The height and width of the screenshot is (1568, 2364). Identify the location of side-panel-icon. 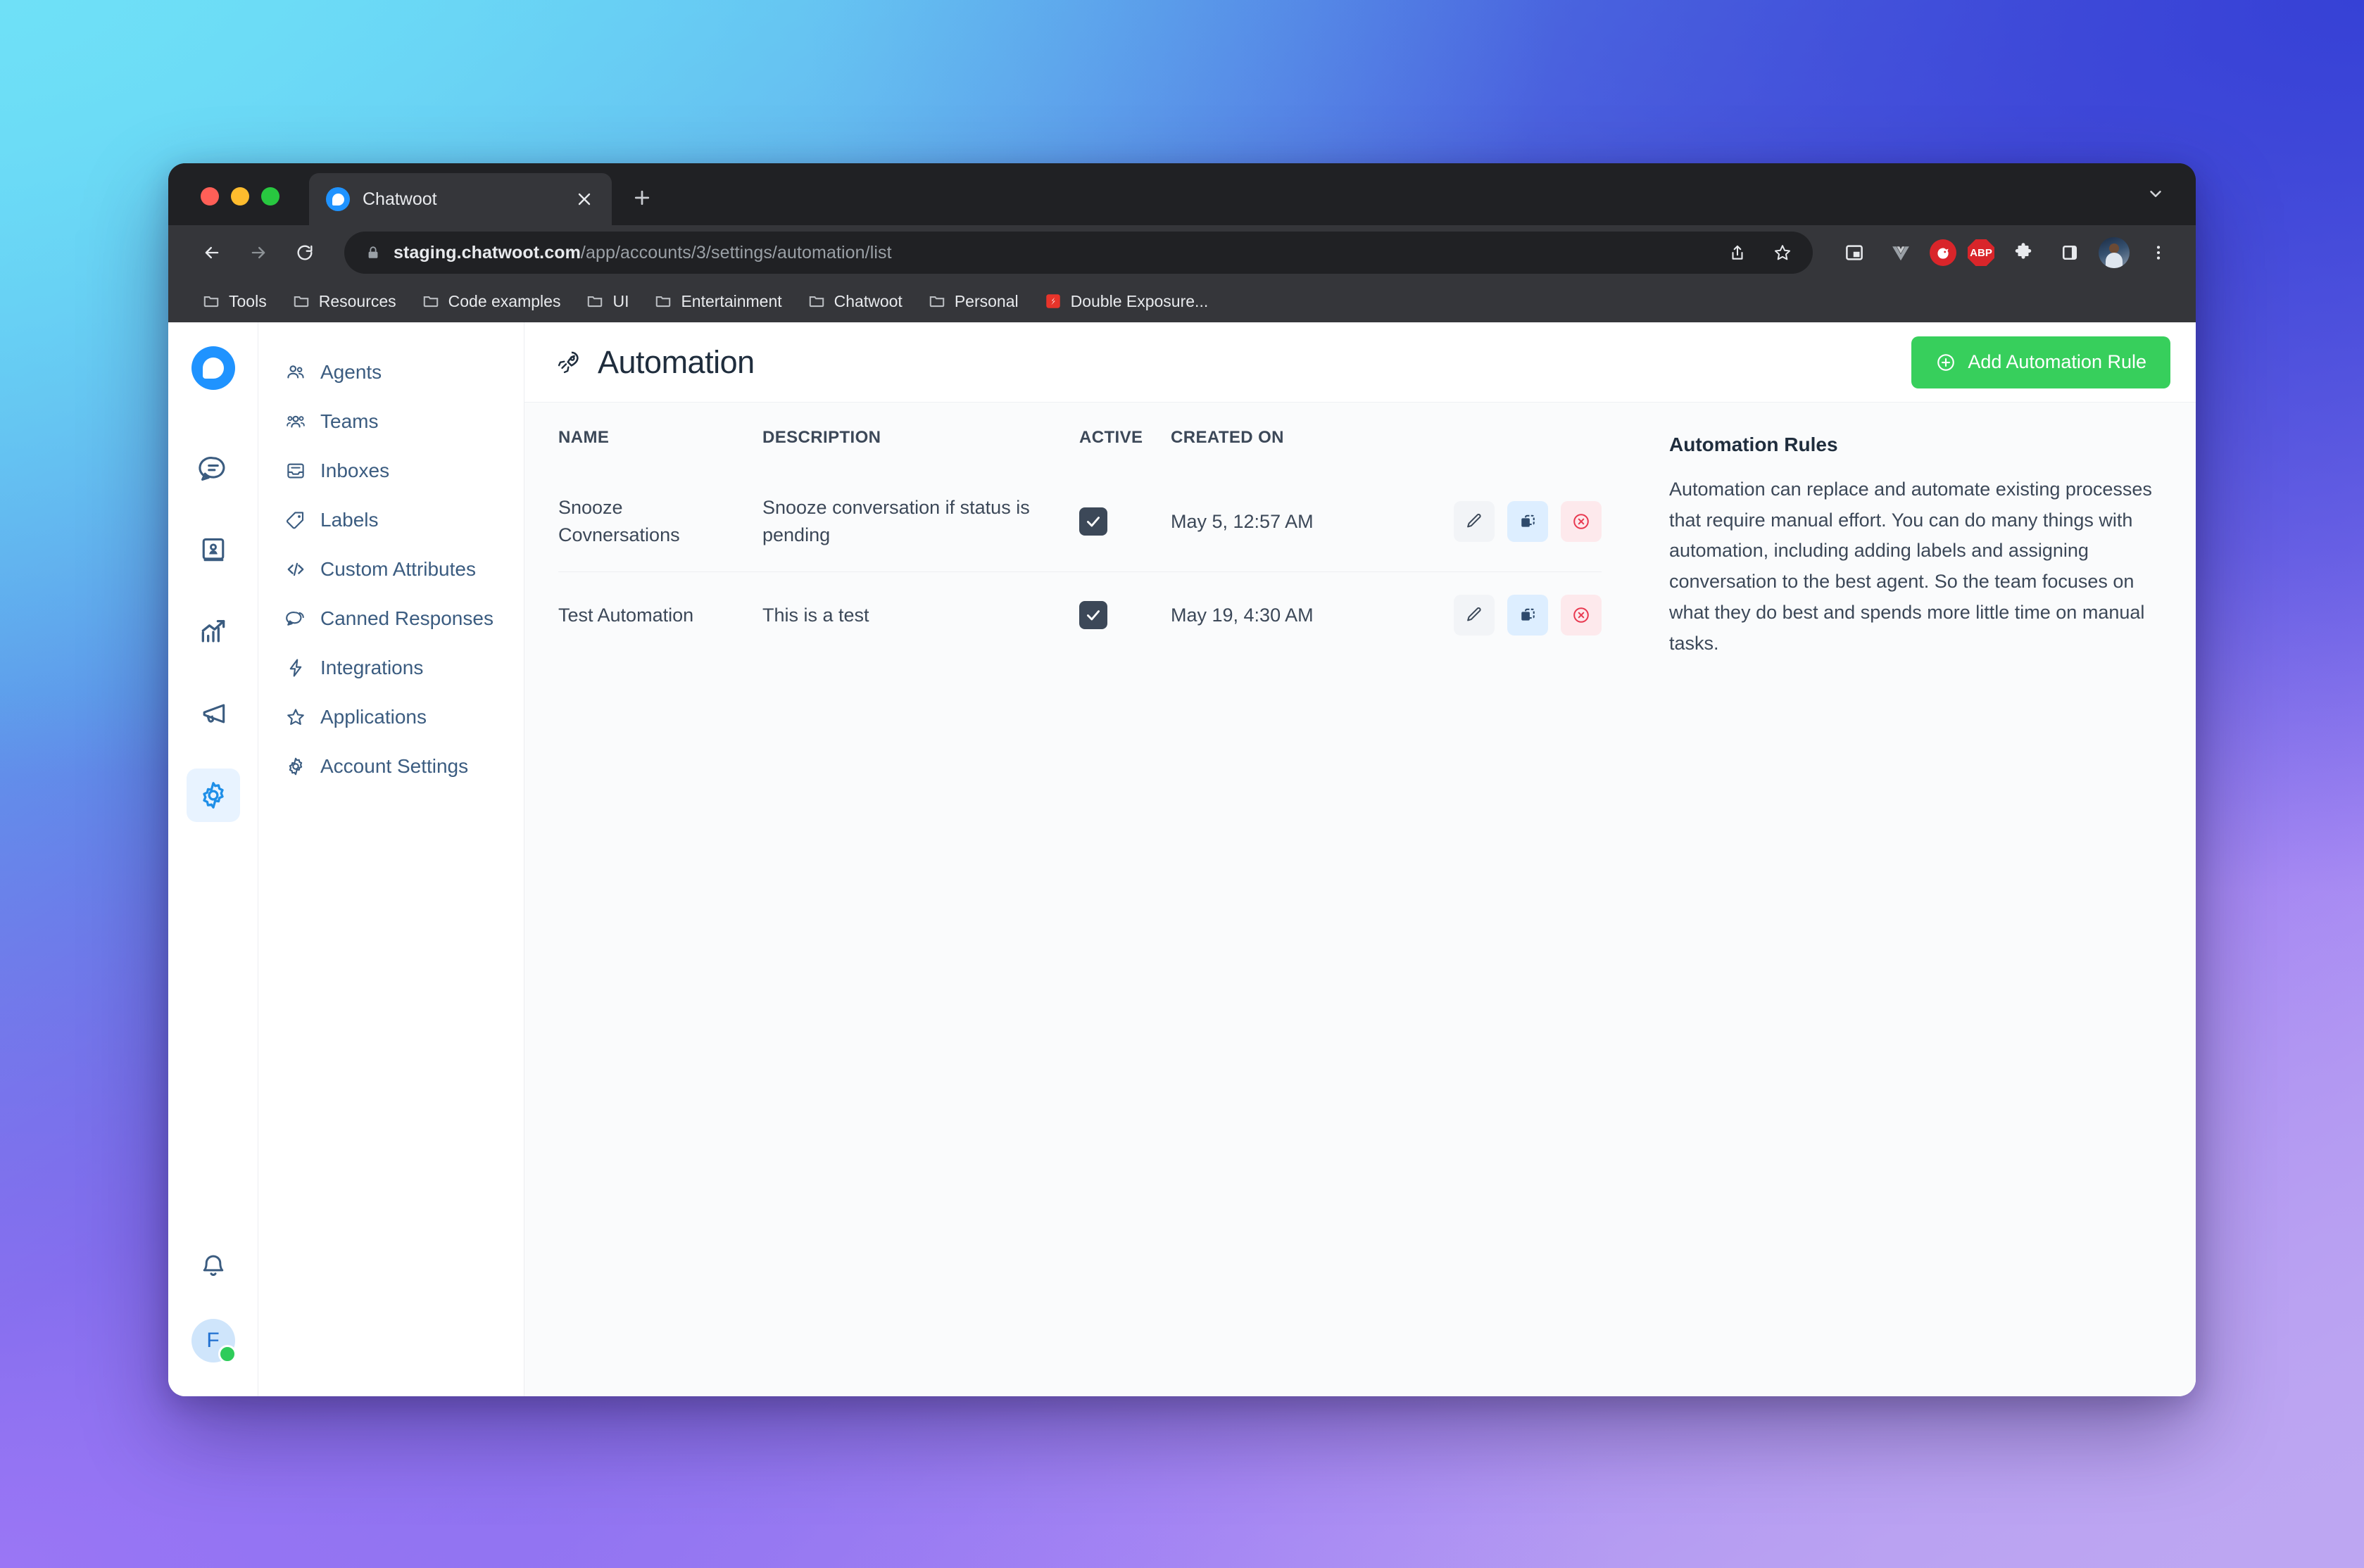
(2069, 252).